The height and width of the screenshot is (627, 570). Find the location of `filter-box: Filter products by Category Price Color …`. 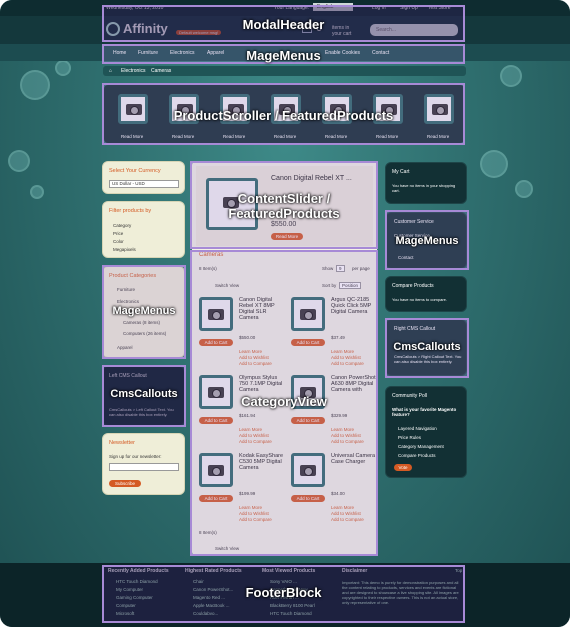

filter-box: Filter products by Category Price Color … is located at coordinates (143, 229).